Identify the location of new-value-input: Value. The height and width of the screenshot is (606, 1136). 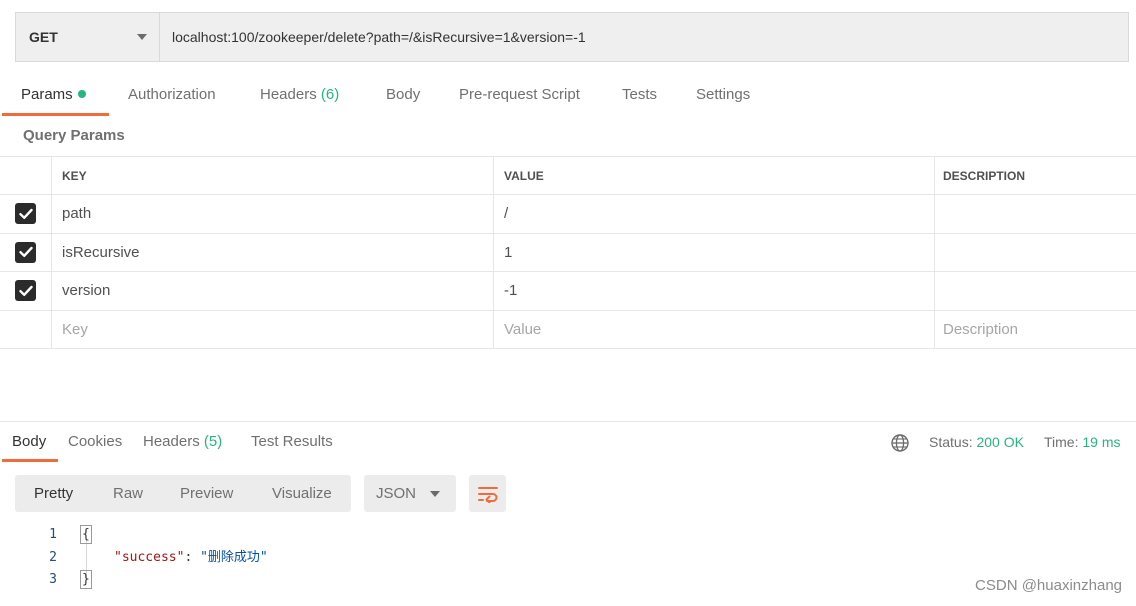
(714, 329).